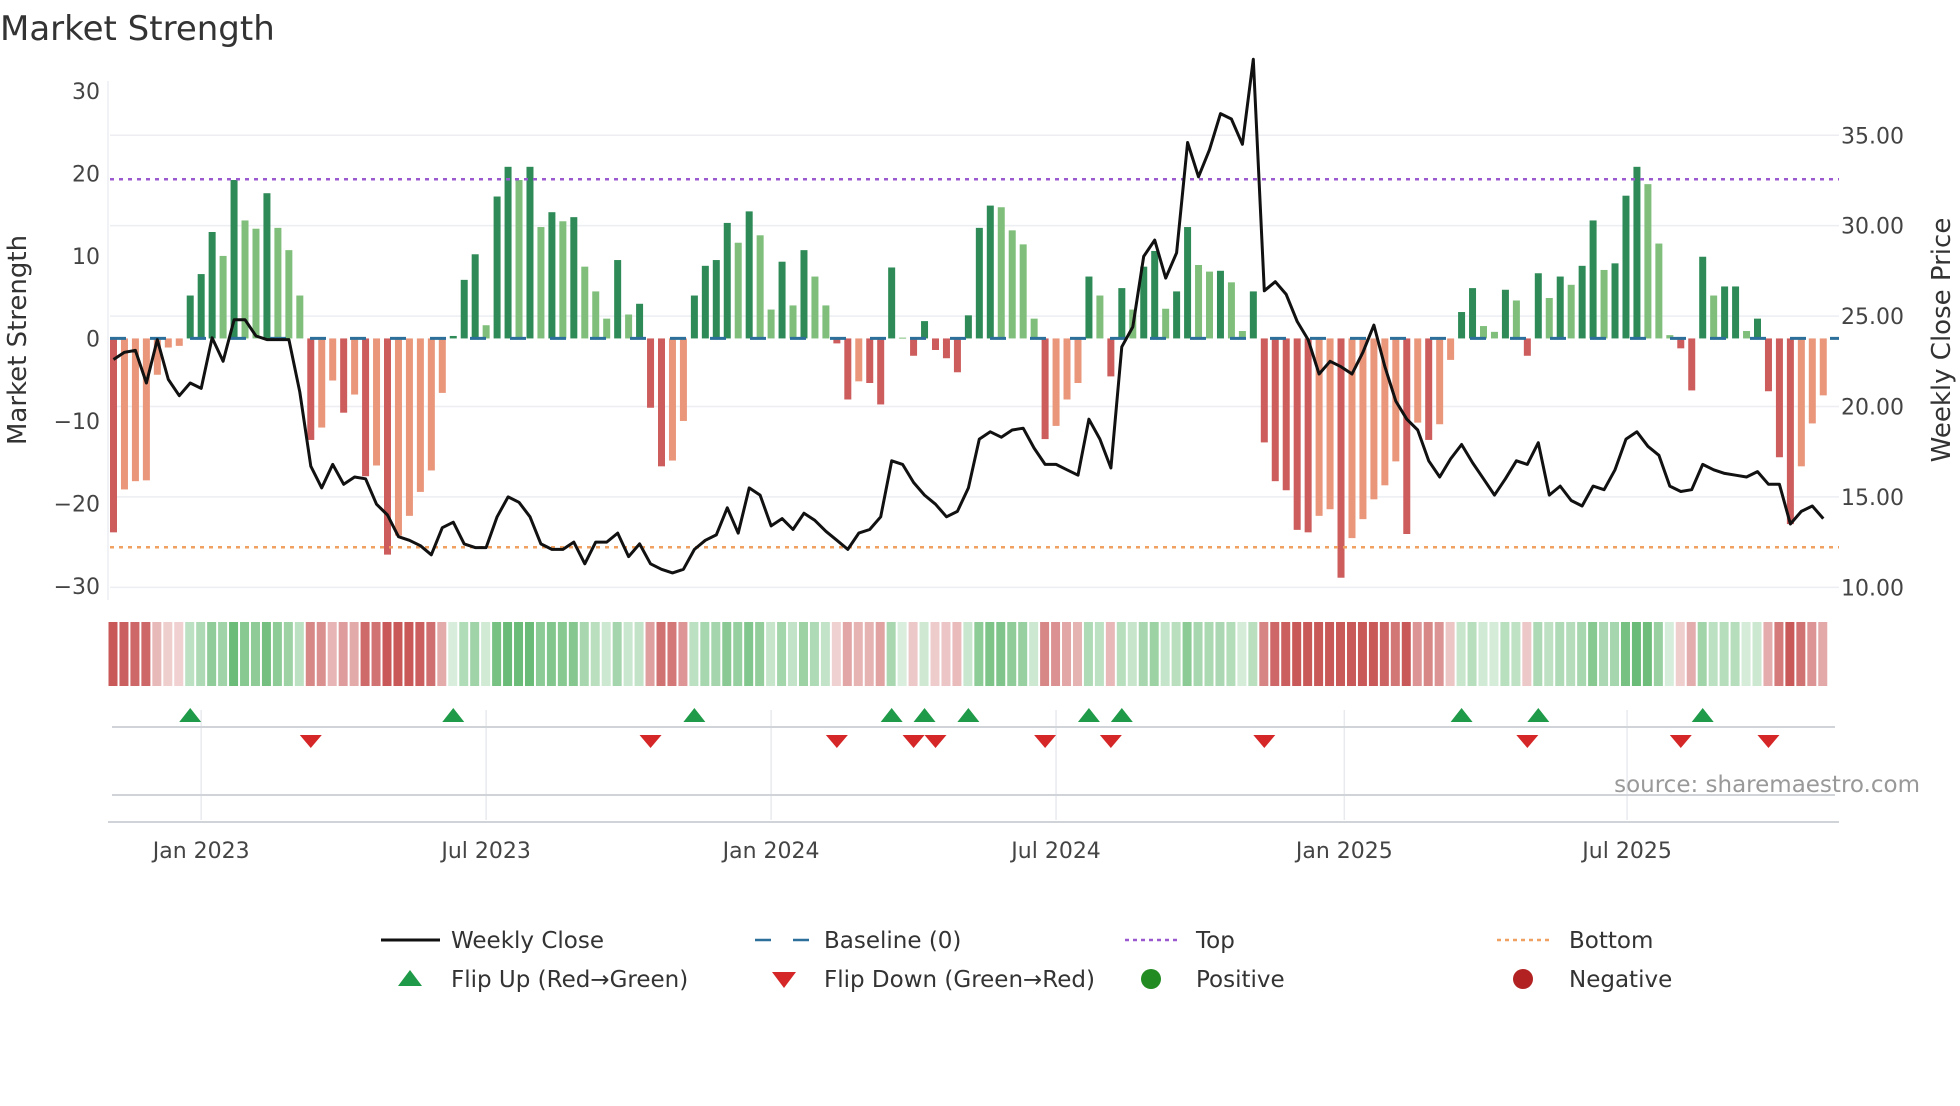 Image resolution: width=1960 pixels, height=1106 pixels. I want to click on strength-heat-strip, so click(968, 654).